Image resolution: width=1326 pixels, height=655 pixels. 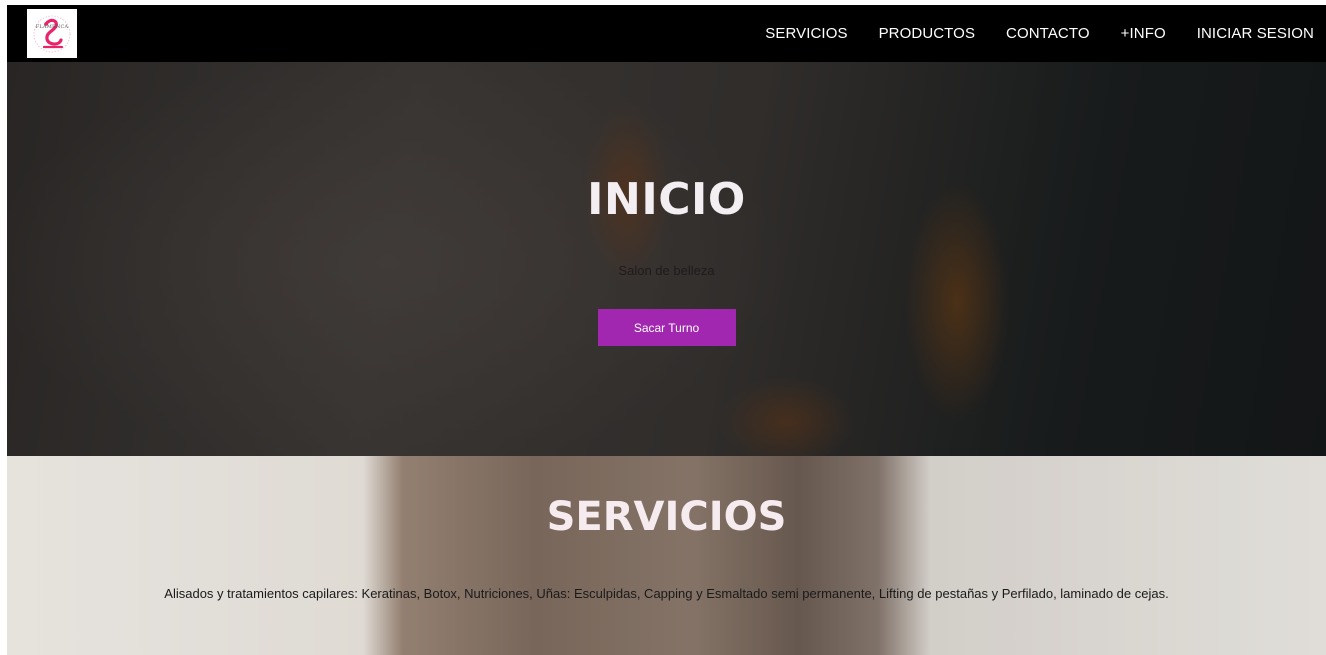 I want to click on hero-subtitle: Salon de belleza, so click(x=666, y=270).